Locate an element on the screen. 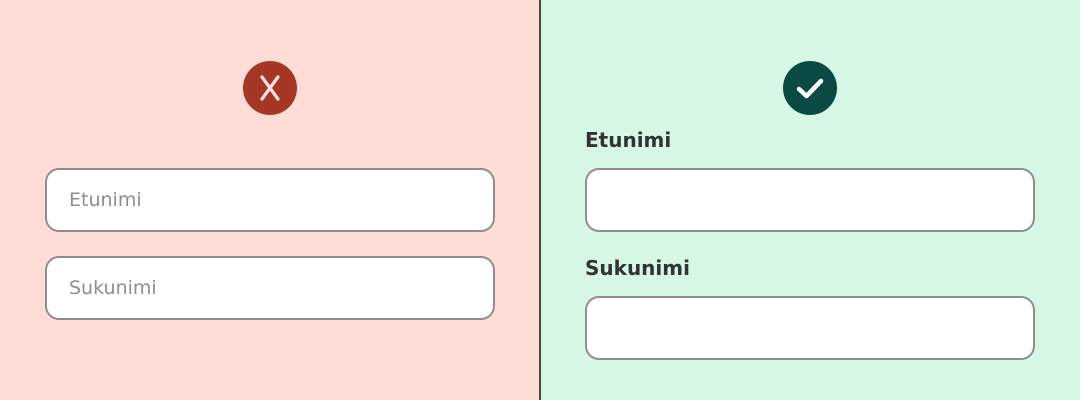  x-icon is located at coordinates (270, 88).